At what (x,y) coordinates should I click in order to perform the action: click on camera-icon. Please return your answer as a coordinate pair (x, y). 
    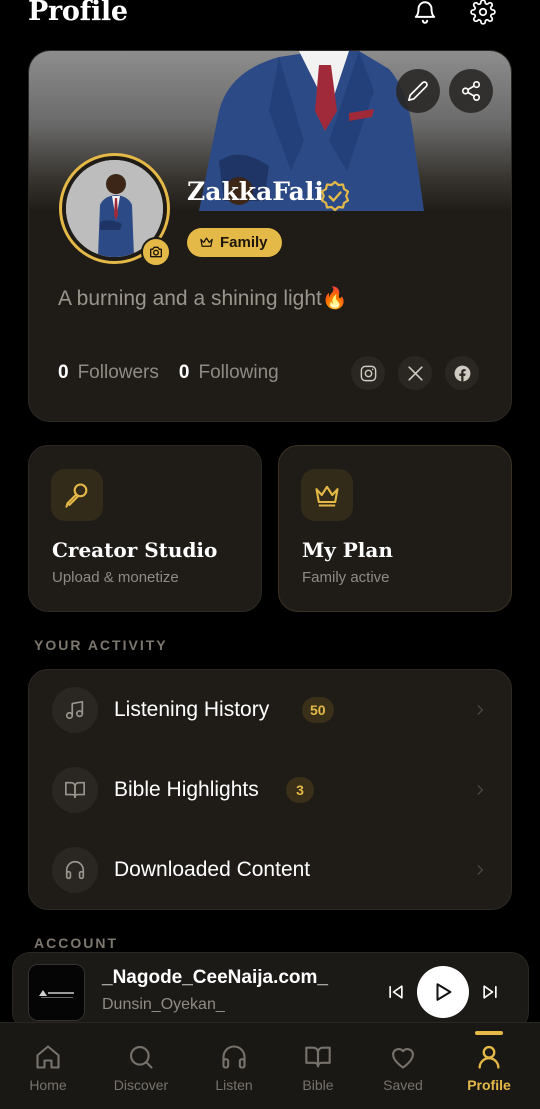
    Looking at the image, I should click on (156, 252).